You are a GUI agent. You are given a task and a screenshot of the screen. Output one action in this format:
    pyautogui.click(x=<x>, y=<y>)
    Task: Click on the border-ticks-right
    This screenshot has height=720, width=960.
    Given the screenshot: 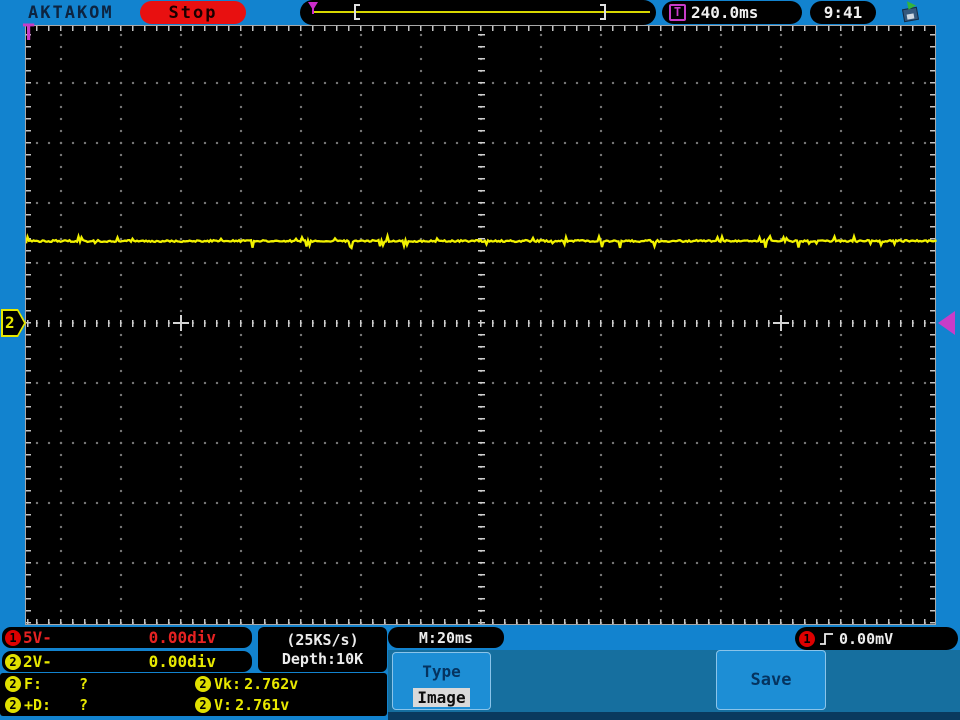 What is the action you would take?
    pyautogui.click(x=932, y=325)
    